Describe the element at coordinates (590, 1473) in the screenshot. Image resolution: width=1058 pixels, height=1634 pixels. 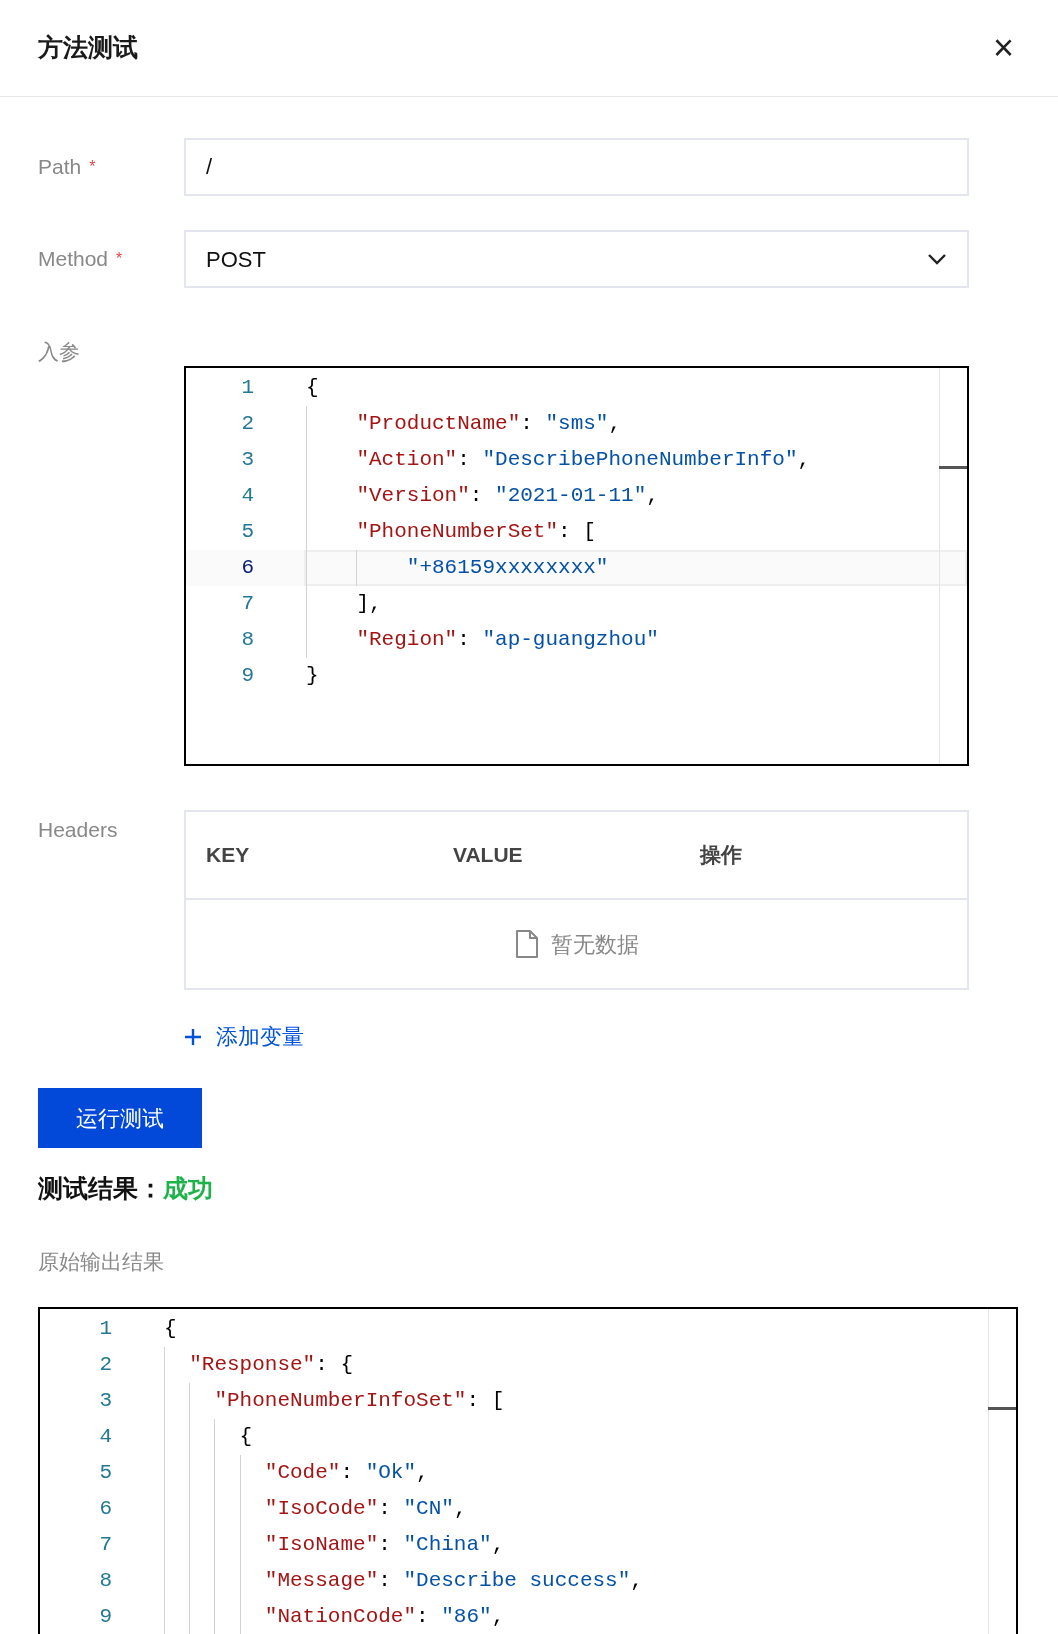
I see `code-line: "Code": "Ok",` at that location.